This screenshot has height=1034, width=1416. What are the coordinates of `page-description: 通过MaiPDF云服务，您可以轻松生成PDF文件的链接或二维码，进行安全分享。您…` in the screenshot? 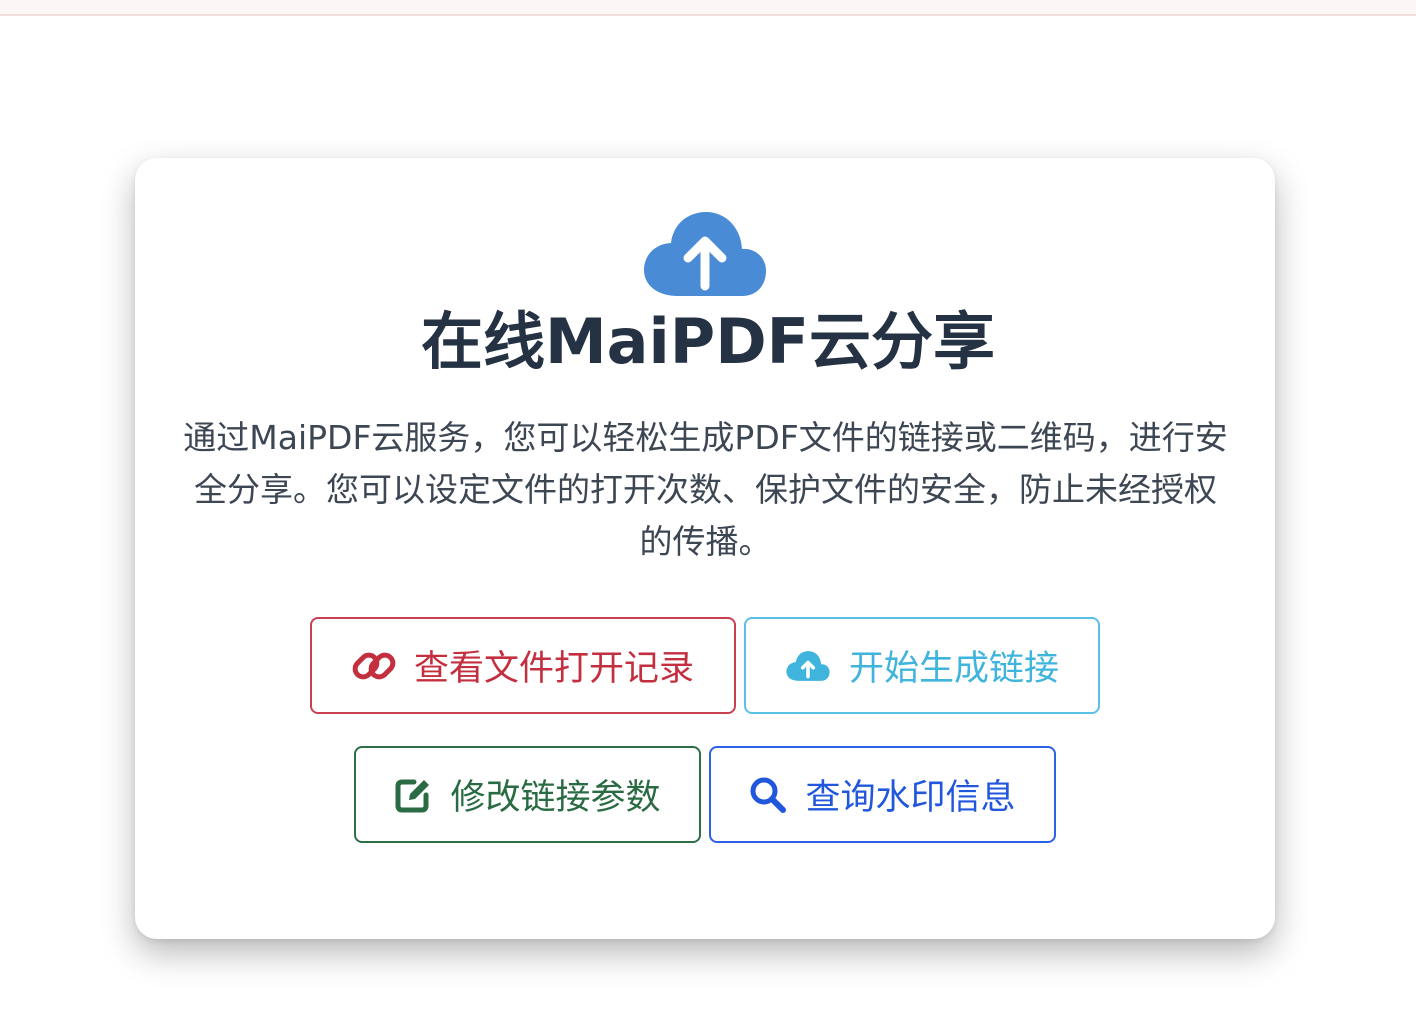 It's located at (705, 489).